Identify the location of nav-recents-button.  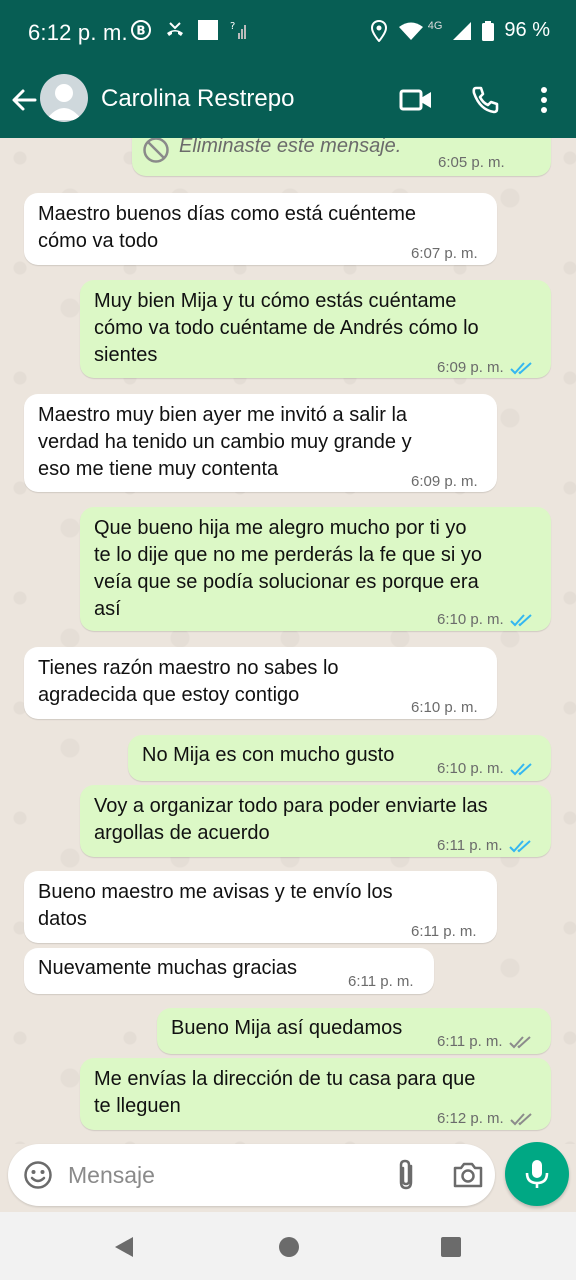
(451, 1247).